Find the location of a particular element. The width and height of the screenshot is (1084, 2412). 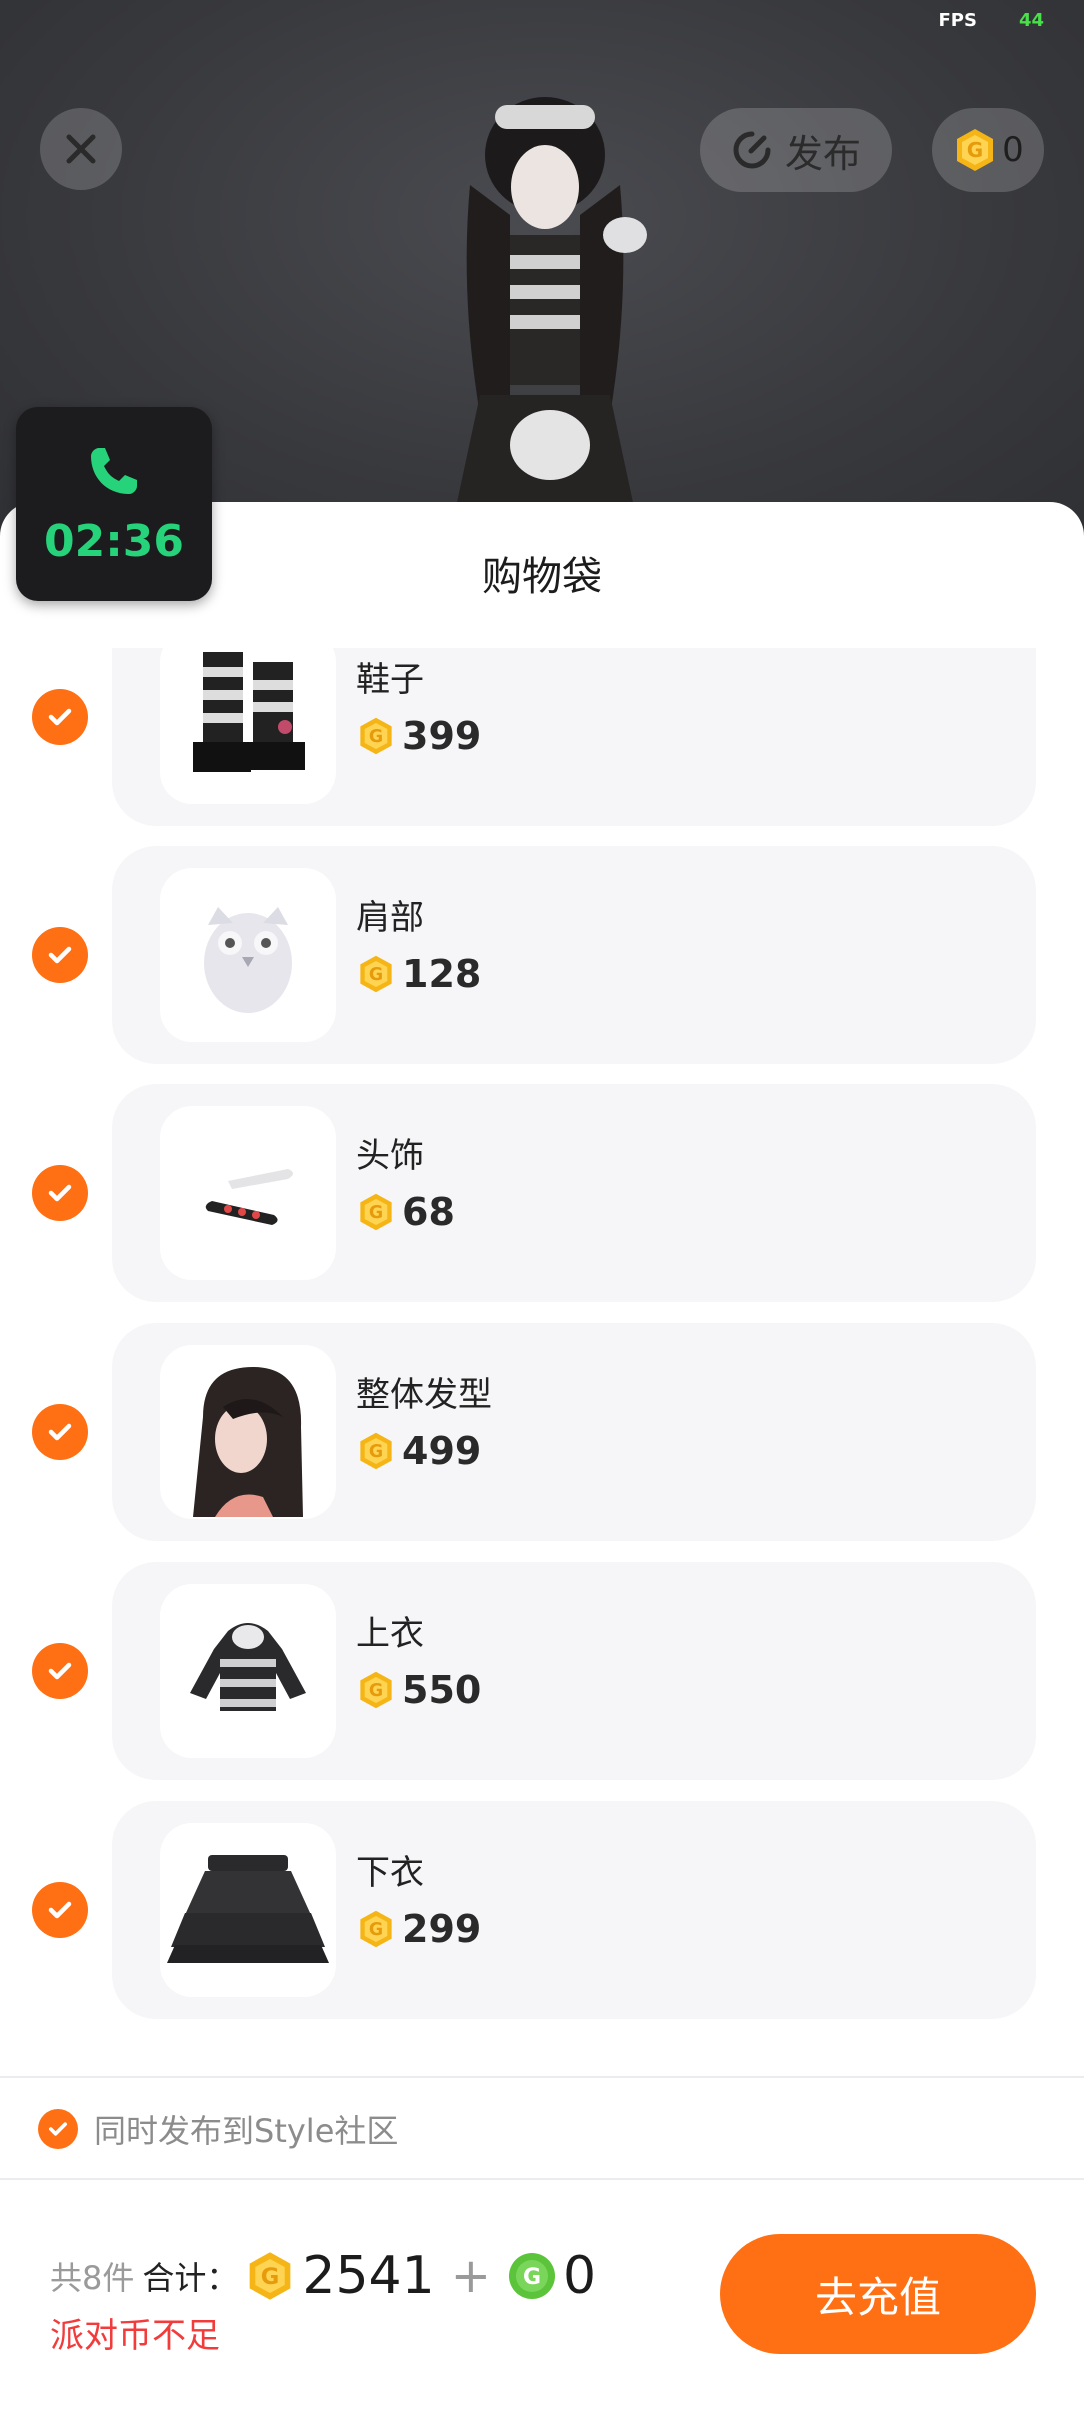

call-duration: 02:36 is located at coordinates (114, 541).